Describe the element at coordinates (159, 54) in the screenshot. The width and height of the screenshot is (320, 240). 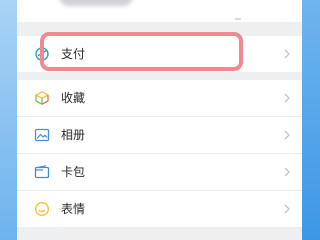
I see `menu-item-pay: 支付` at that location.